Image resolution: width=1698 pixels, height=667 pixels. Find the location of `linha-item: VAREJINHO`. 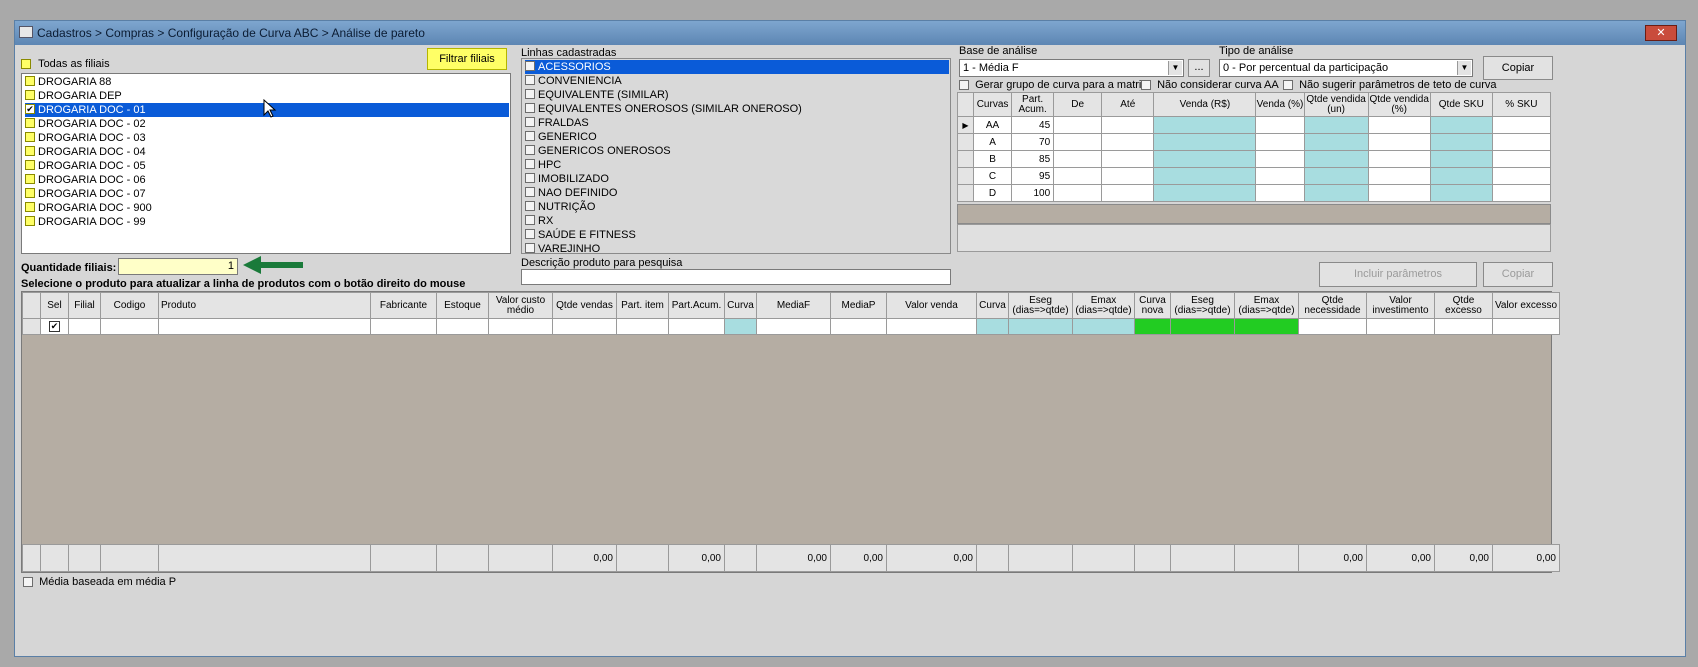

linha-item: VAREJINHO is located at coordinates (675, 249).